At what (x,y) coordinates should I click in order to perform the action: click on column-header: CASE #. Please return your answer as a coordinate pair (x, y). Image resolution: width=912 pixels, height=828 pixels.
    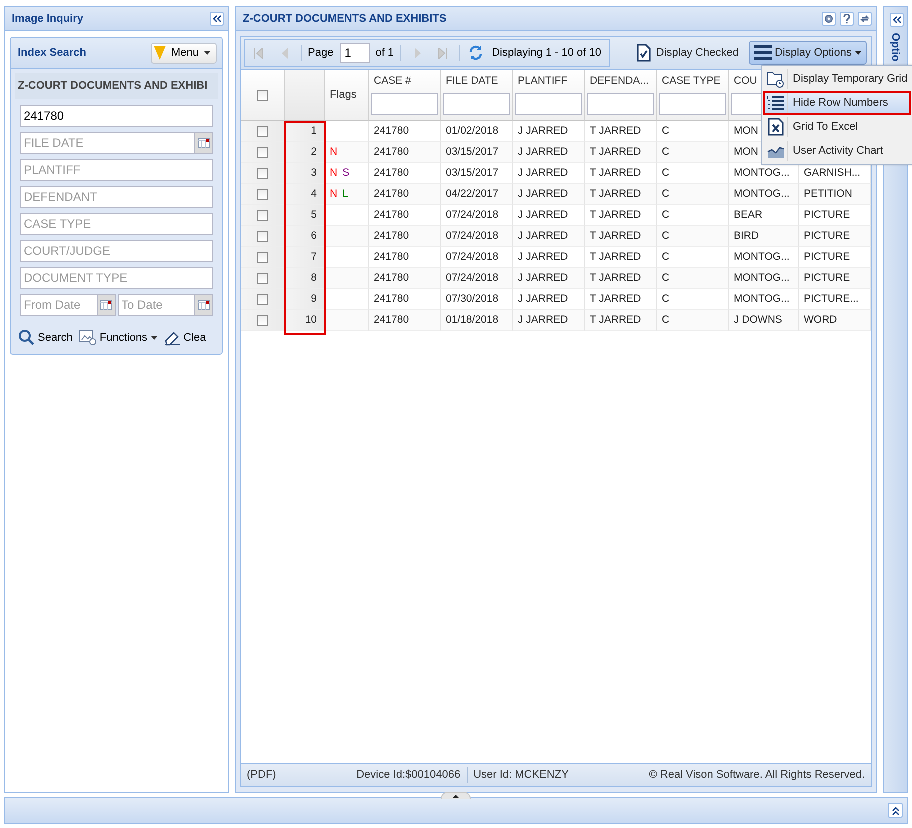
    Looking at the image, I should click on (405, 95).